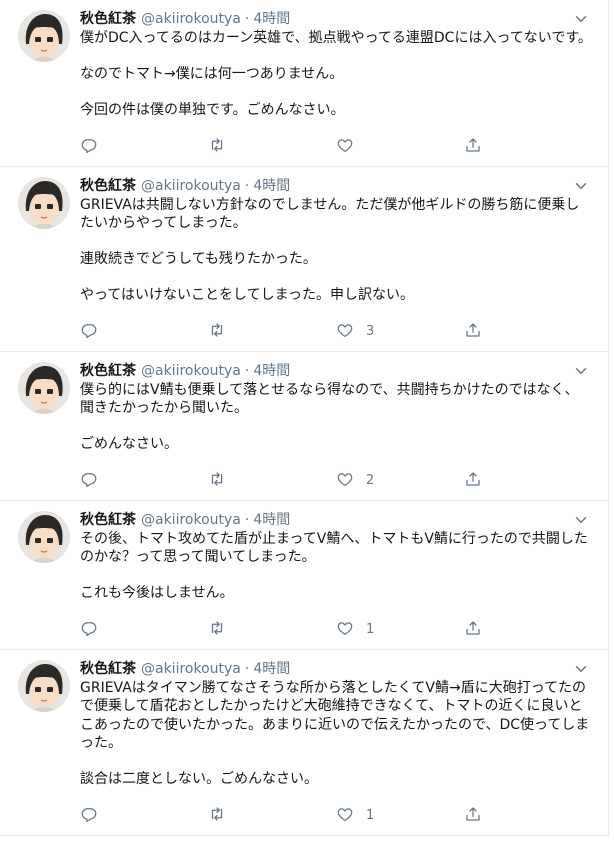 The width and height of the screenshot is (614, 857). I want to click on like-count: 3, so click(370, 331).